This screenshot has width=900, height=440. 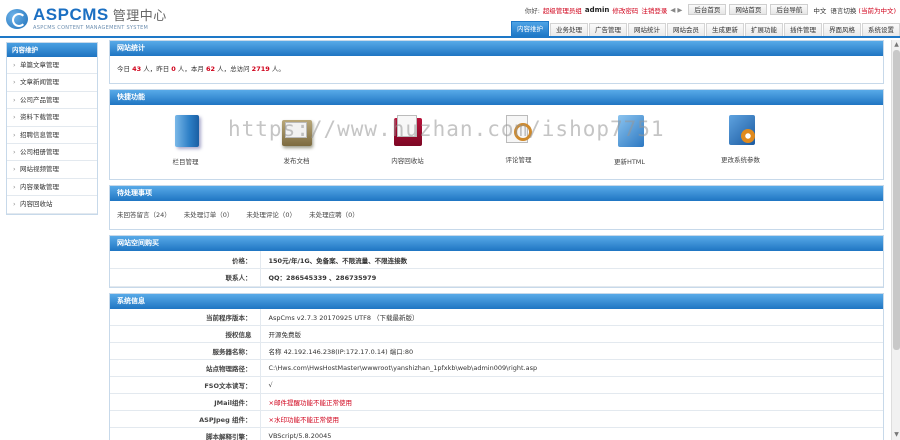 What do you see at coordinates (209, 215) in the screenshot?
I see `pending-orders-link: 未处理订单（0）` at bounding box center [209, 215].